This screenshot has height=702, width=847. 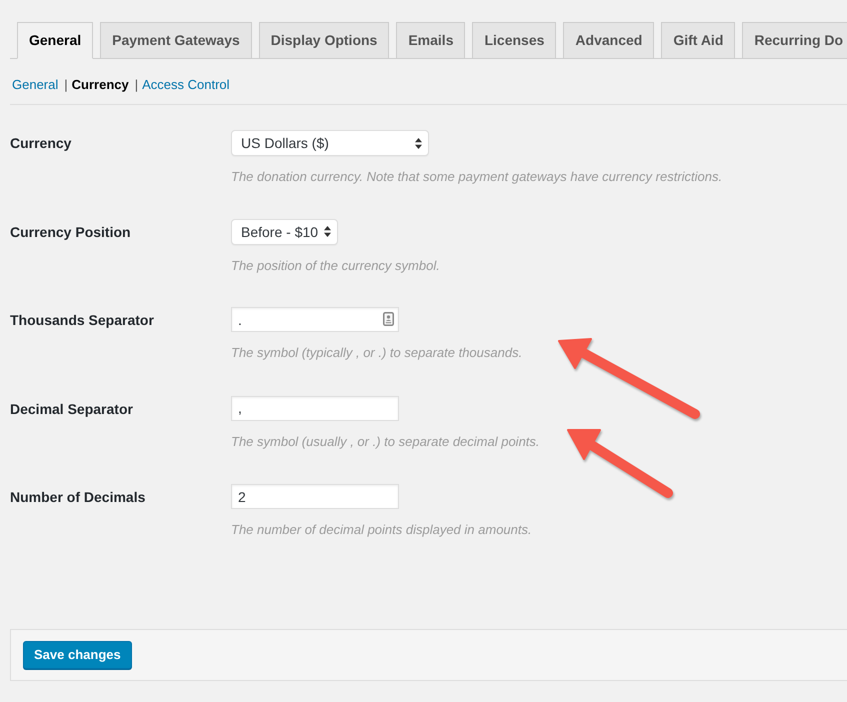 I want to click on text-input: ,, so click(x=315, y=408).